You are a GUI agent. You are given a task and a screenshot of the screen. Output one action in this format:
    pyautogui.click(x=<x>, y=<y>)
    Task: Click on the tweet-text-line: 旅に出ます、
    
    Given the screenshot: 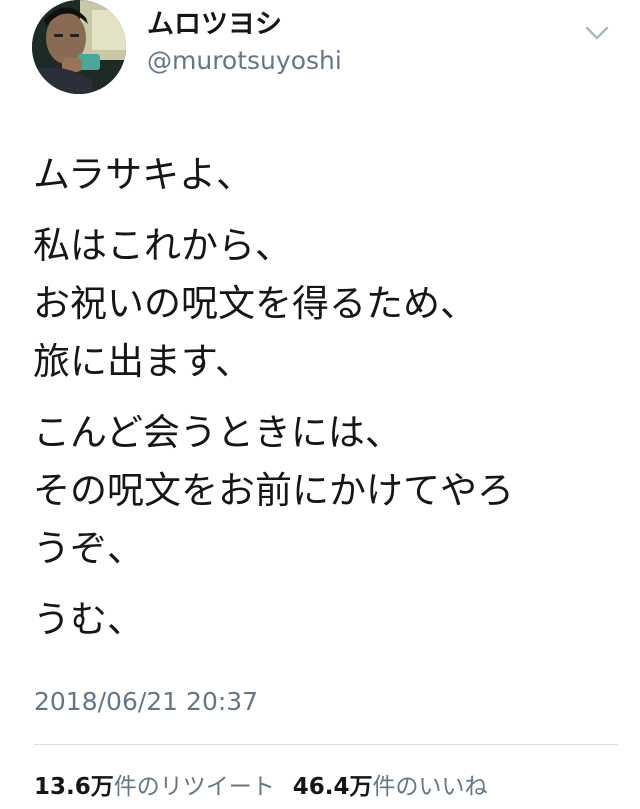 What is the action you would take?
    pyautogui.click(x=143, y=361)
    